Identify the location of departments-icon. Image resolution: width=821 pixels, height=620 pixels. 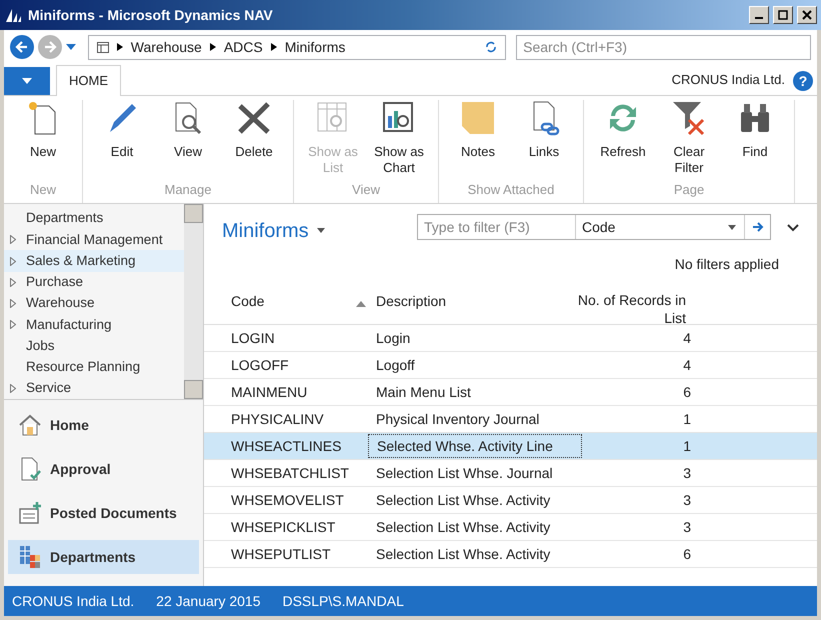
(30, 557).